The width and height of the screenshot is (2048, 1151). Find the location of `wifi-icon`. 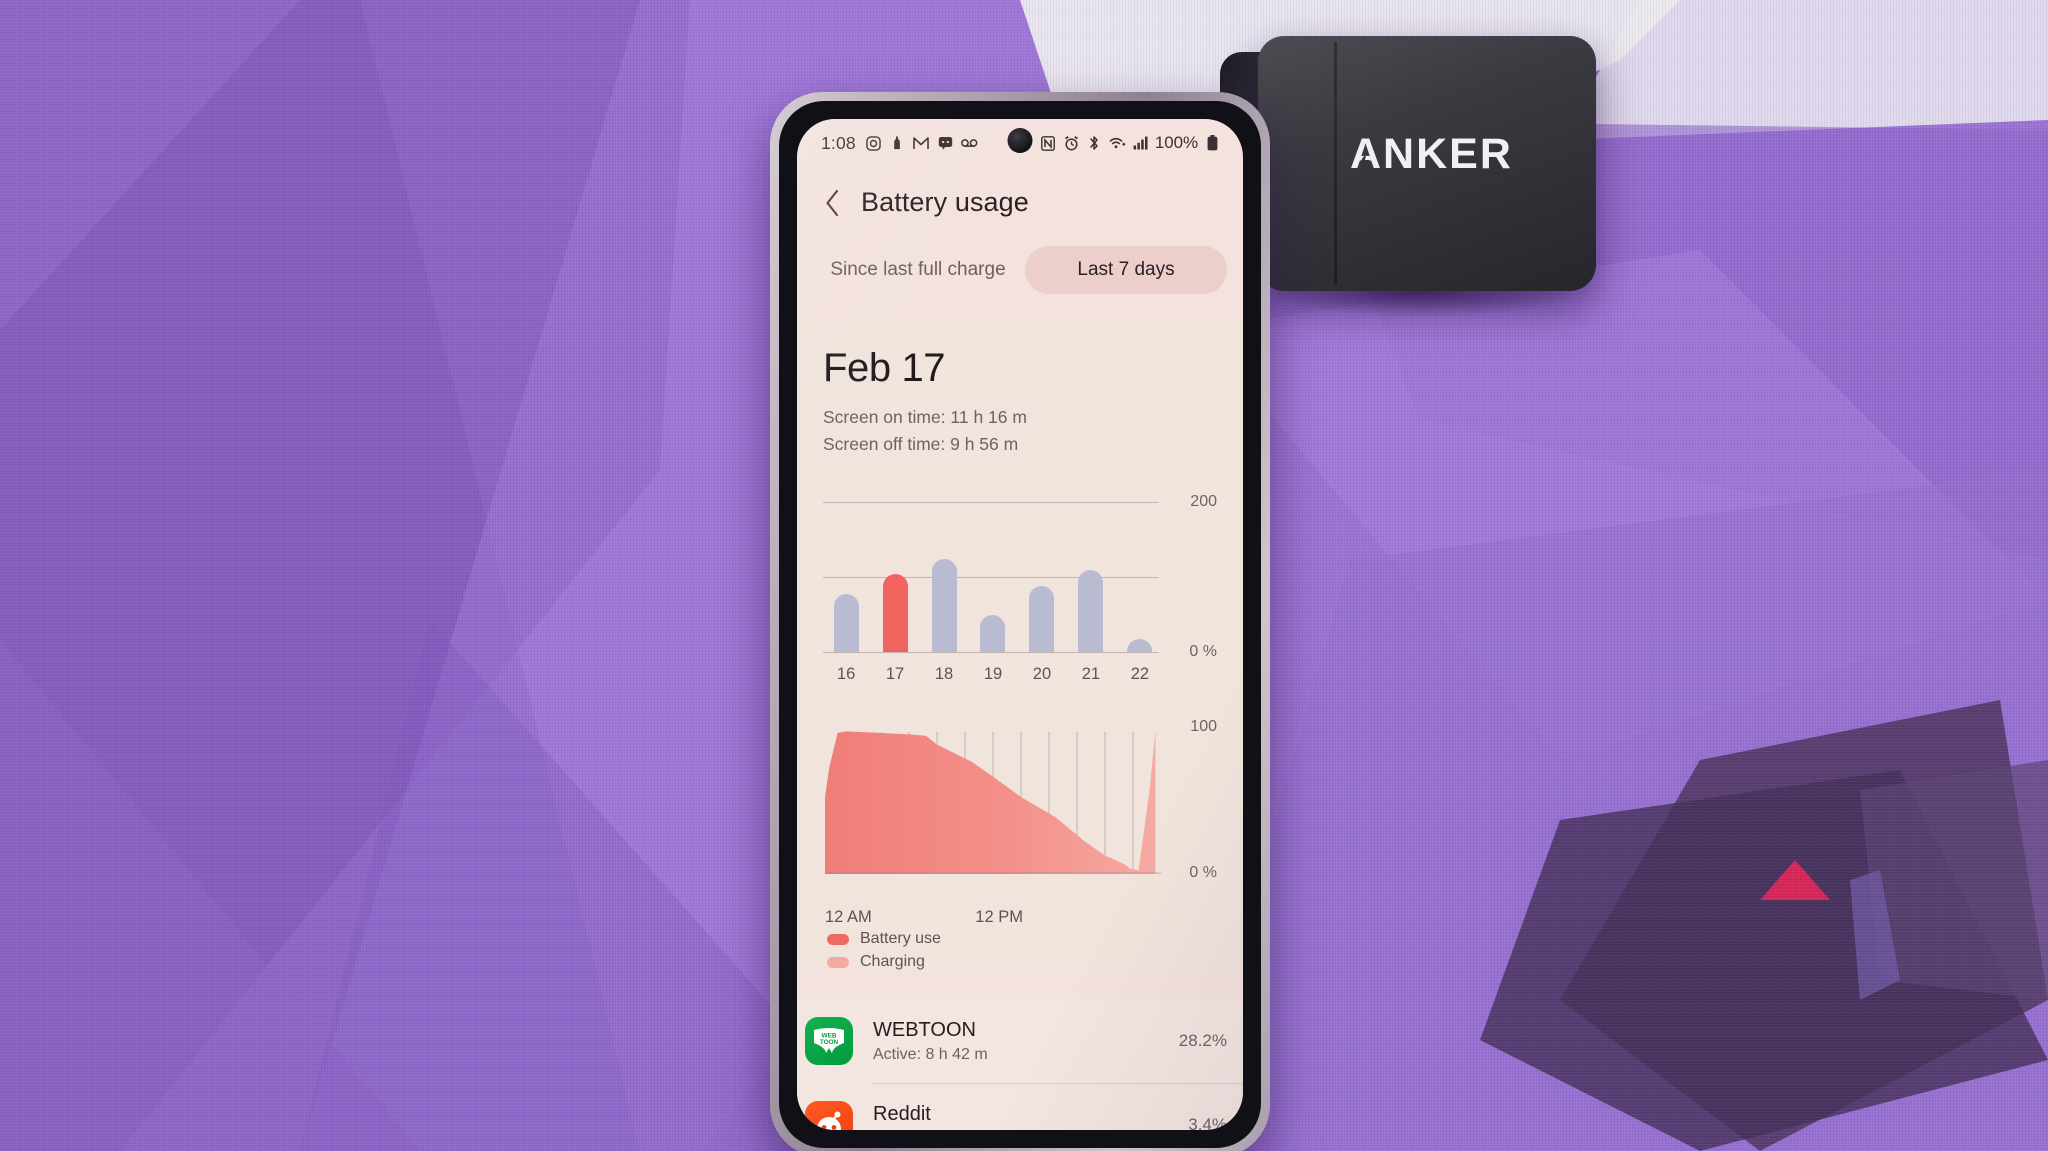

wifi-icon is located at coordinates (1117, 143).